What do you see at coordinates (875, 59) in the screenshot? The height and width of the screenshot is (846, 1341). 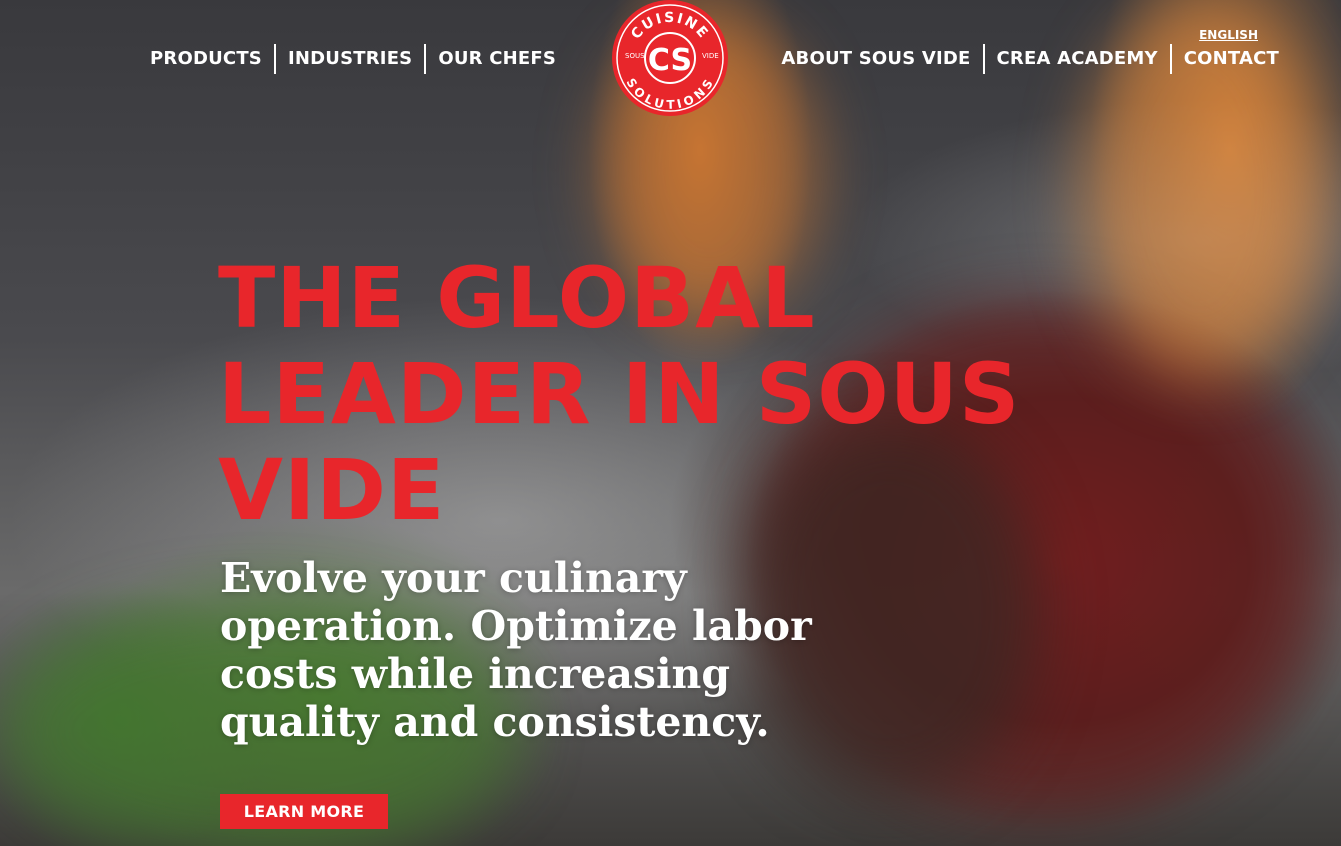 I see `nav-about-sous-vide: ABOUT SOUS VIDE` at bounding box center [875, 59].